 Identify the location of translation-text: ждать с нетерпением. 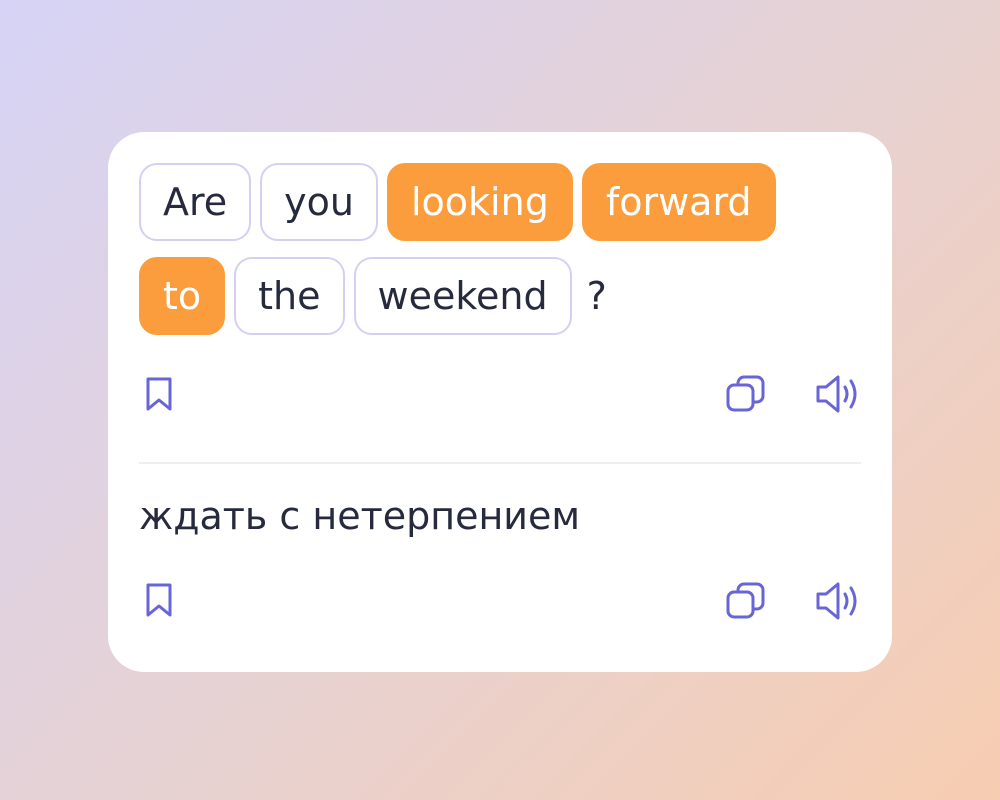
(360, 516).